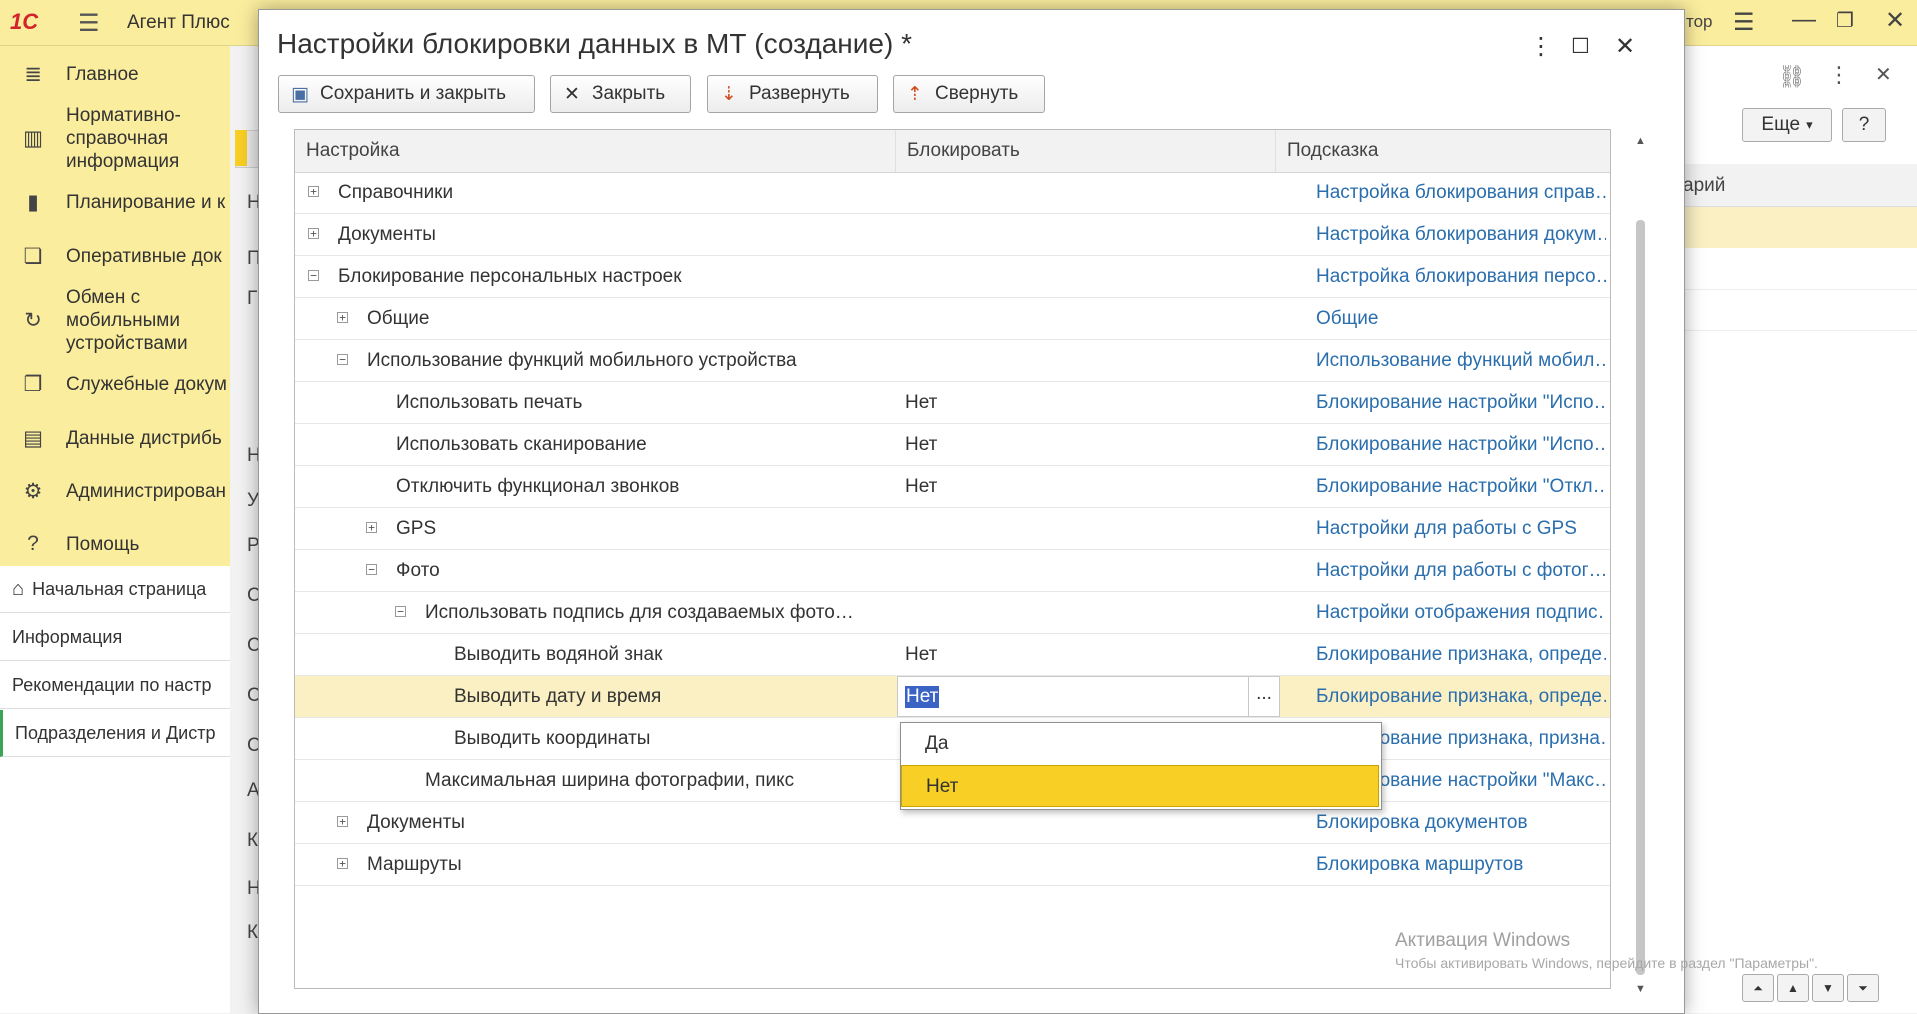 The image size is (1917, 1014). Describe the element at coordinates (572, 94) in the screenshot. I see `close-x-icon: ✕` at that location.